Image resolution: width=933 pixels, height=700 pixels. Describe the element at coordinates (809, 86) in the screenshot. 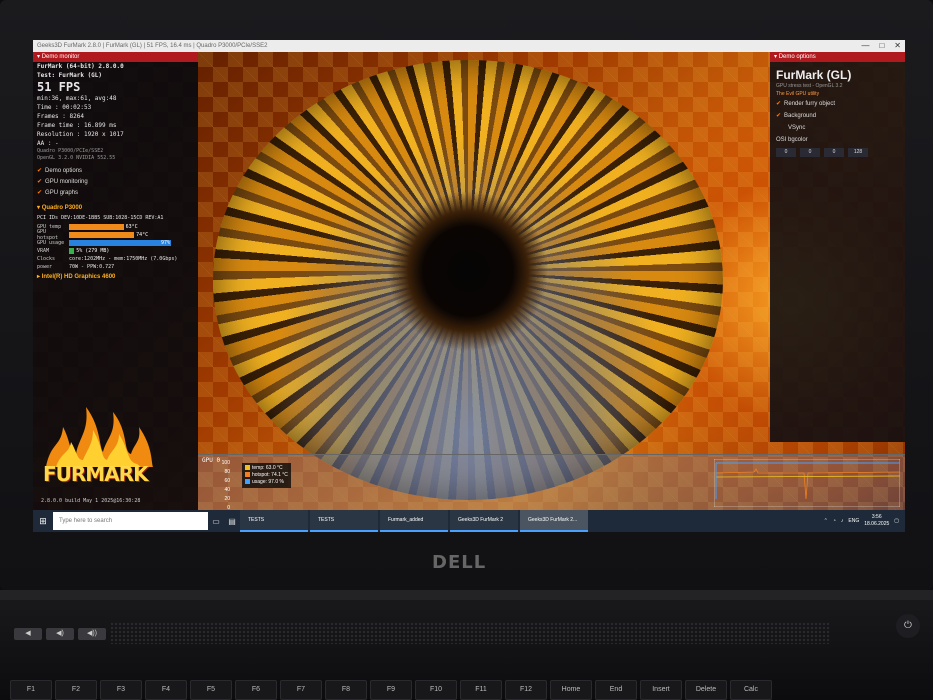

I see `options-subtitle: GPU stress test - OpenGL 3.2` at that location.